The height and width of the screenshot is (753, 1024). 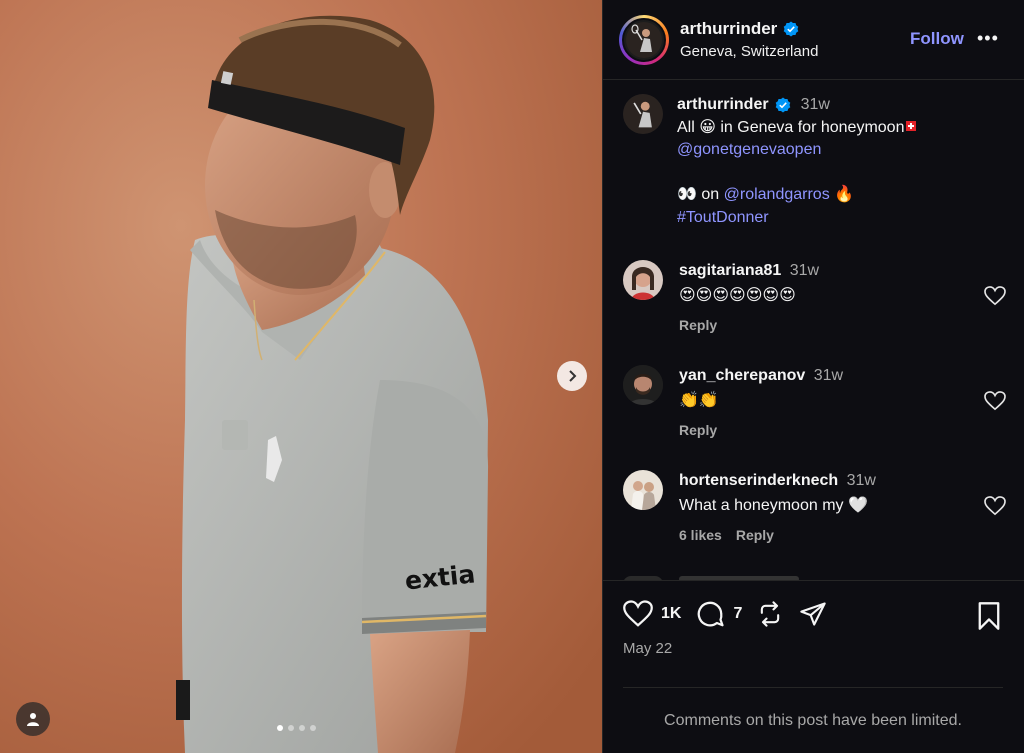 I want to click on like-button: 1K, so click(x=652, y=614).